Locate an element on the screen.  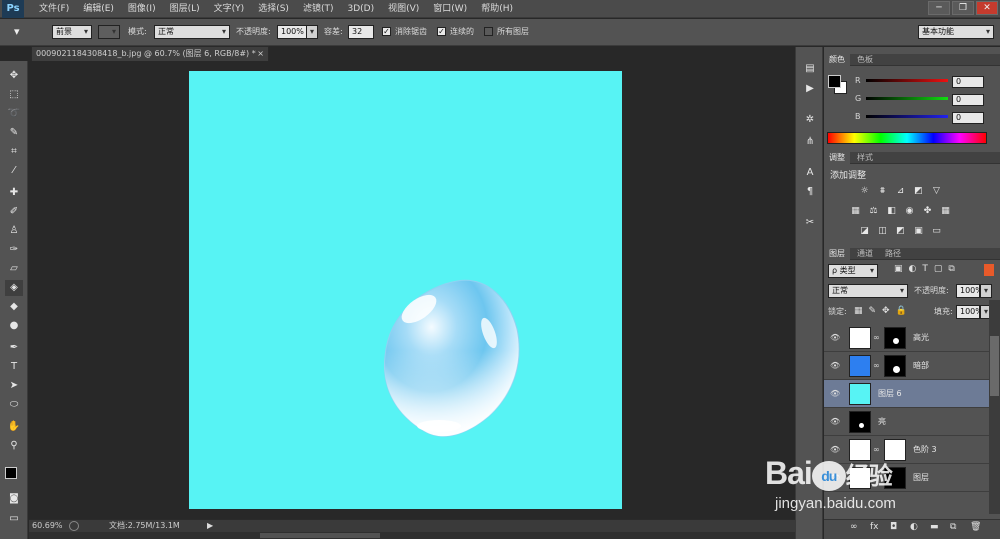
threshold-icon: ◩ is located at coordinates (900, 231).